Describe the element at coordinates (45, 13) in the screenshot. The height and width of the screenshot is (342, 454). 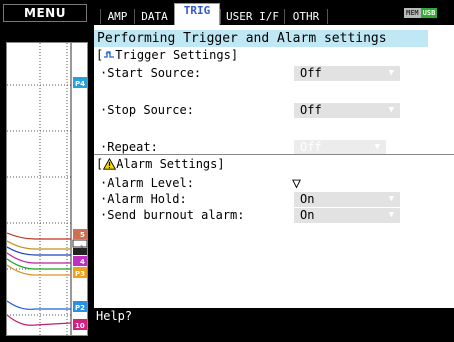
I see `menu-button: MENU` at that location.